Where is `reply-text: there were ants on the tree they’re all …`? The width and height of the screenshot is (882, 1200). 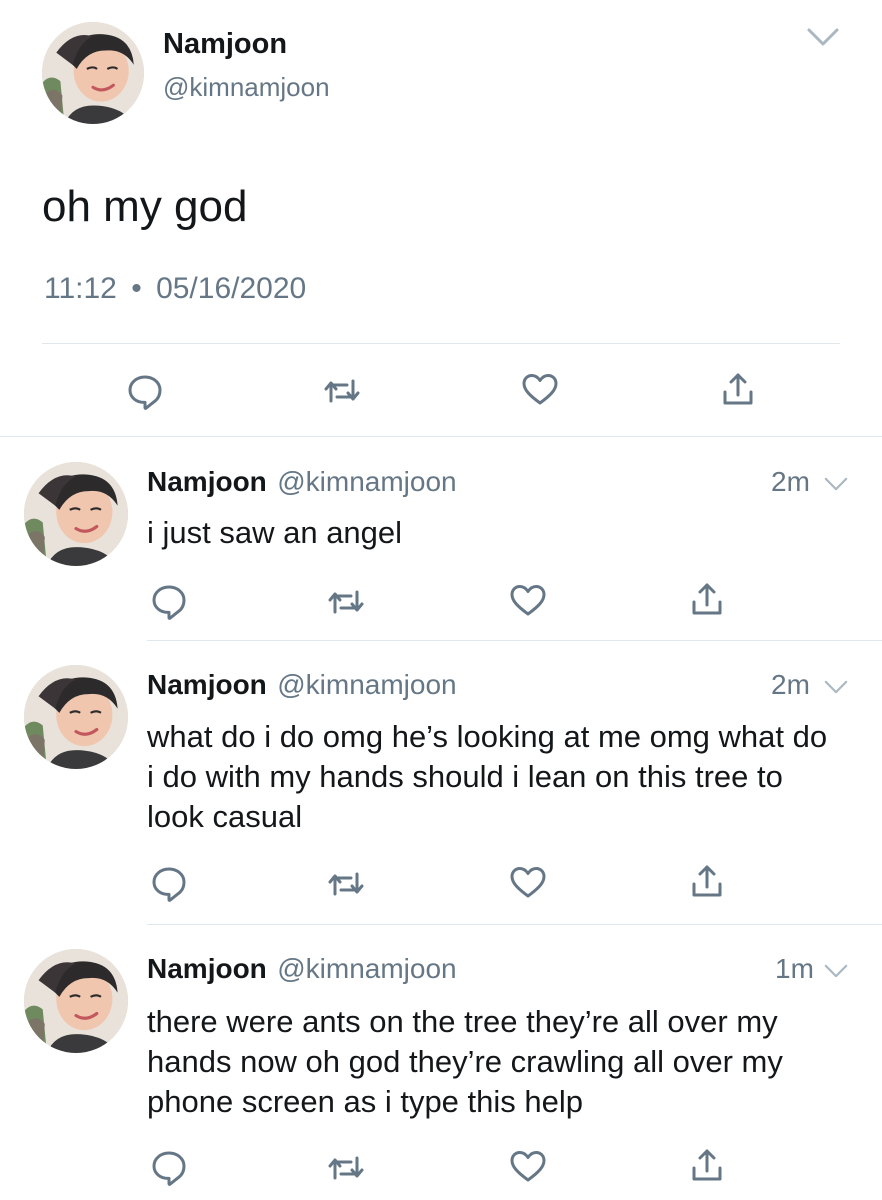 reply-text: there were ants on the tree they’re all … is located at coordinates (465, 1061).